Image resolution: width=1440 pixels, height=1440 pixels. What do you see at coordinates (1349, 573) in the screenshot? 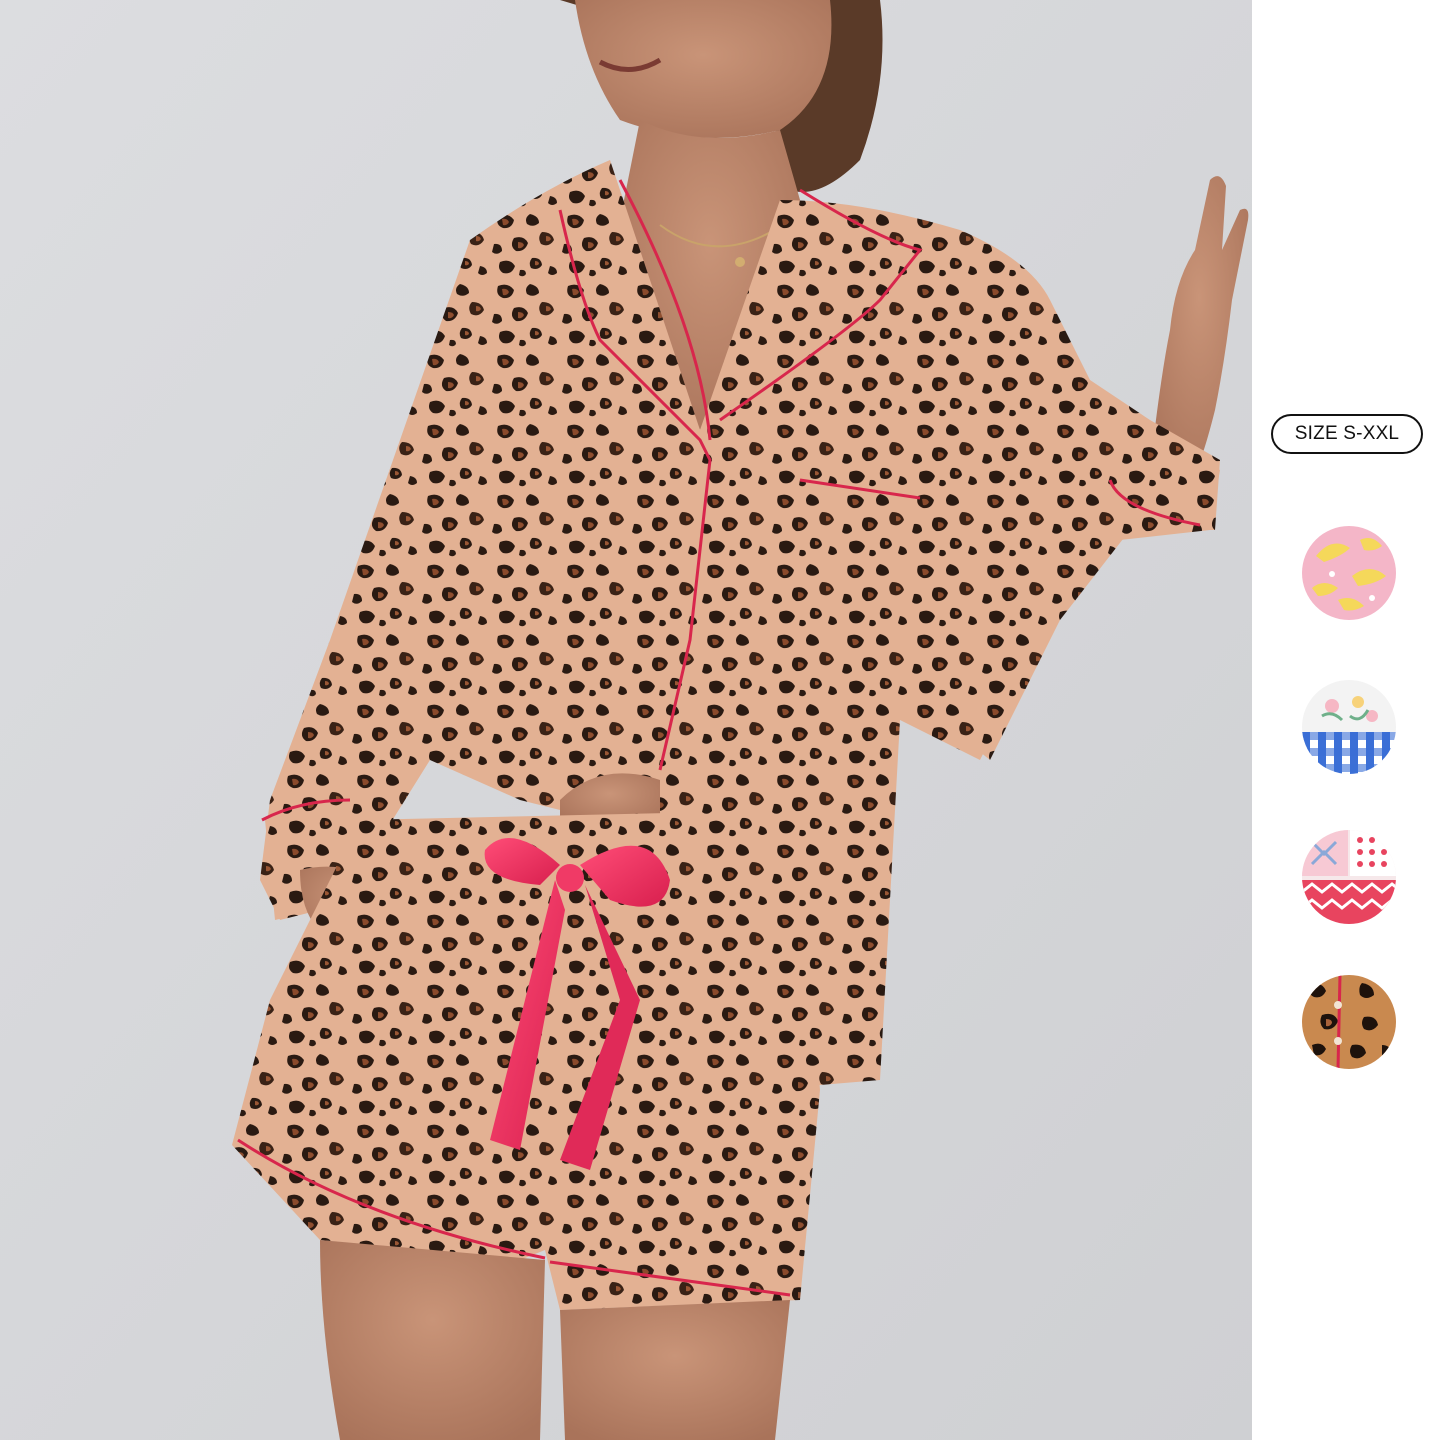
I see `swatch-pink-banana-print` at bounding box center [1349, 573].